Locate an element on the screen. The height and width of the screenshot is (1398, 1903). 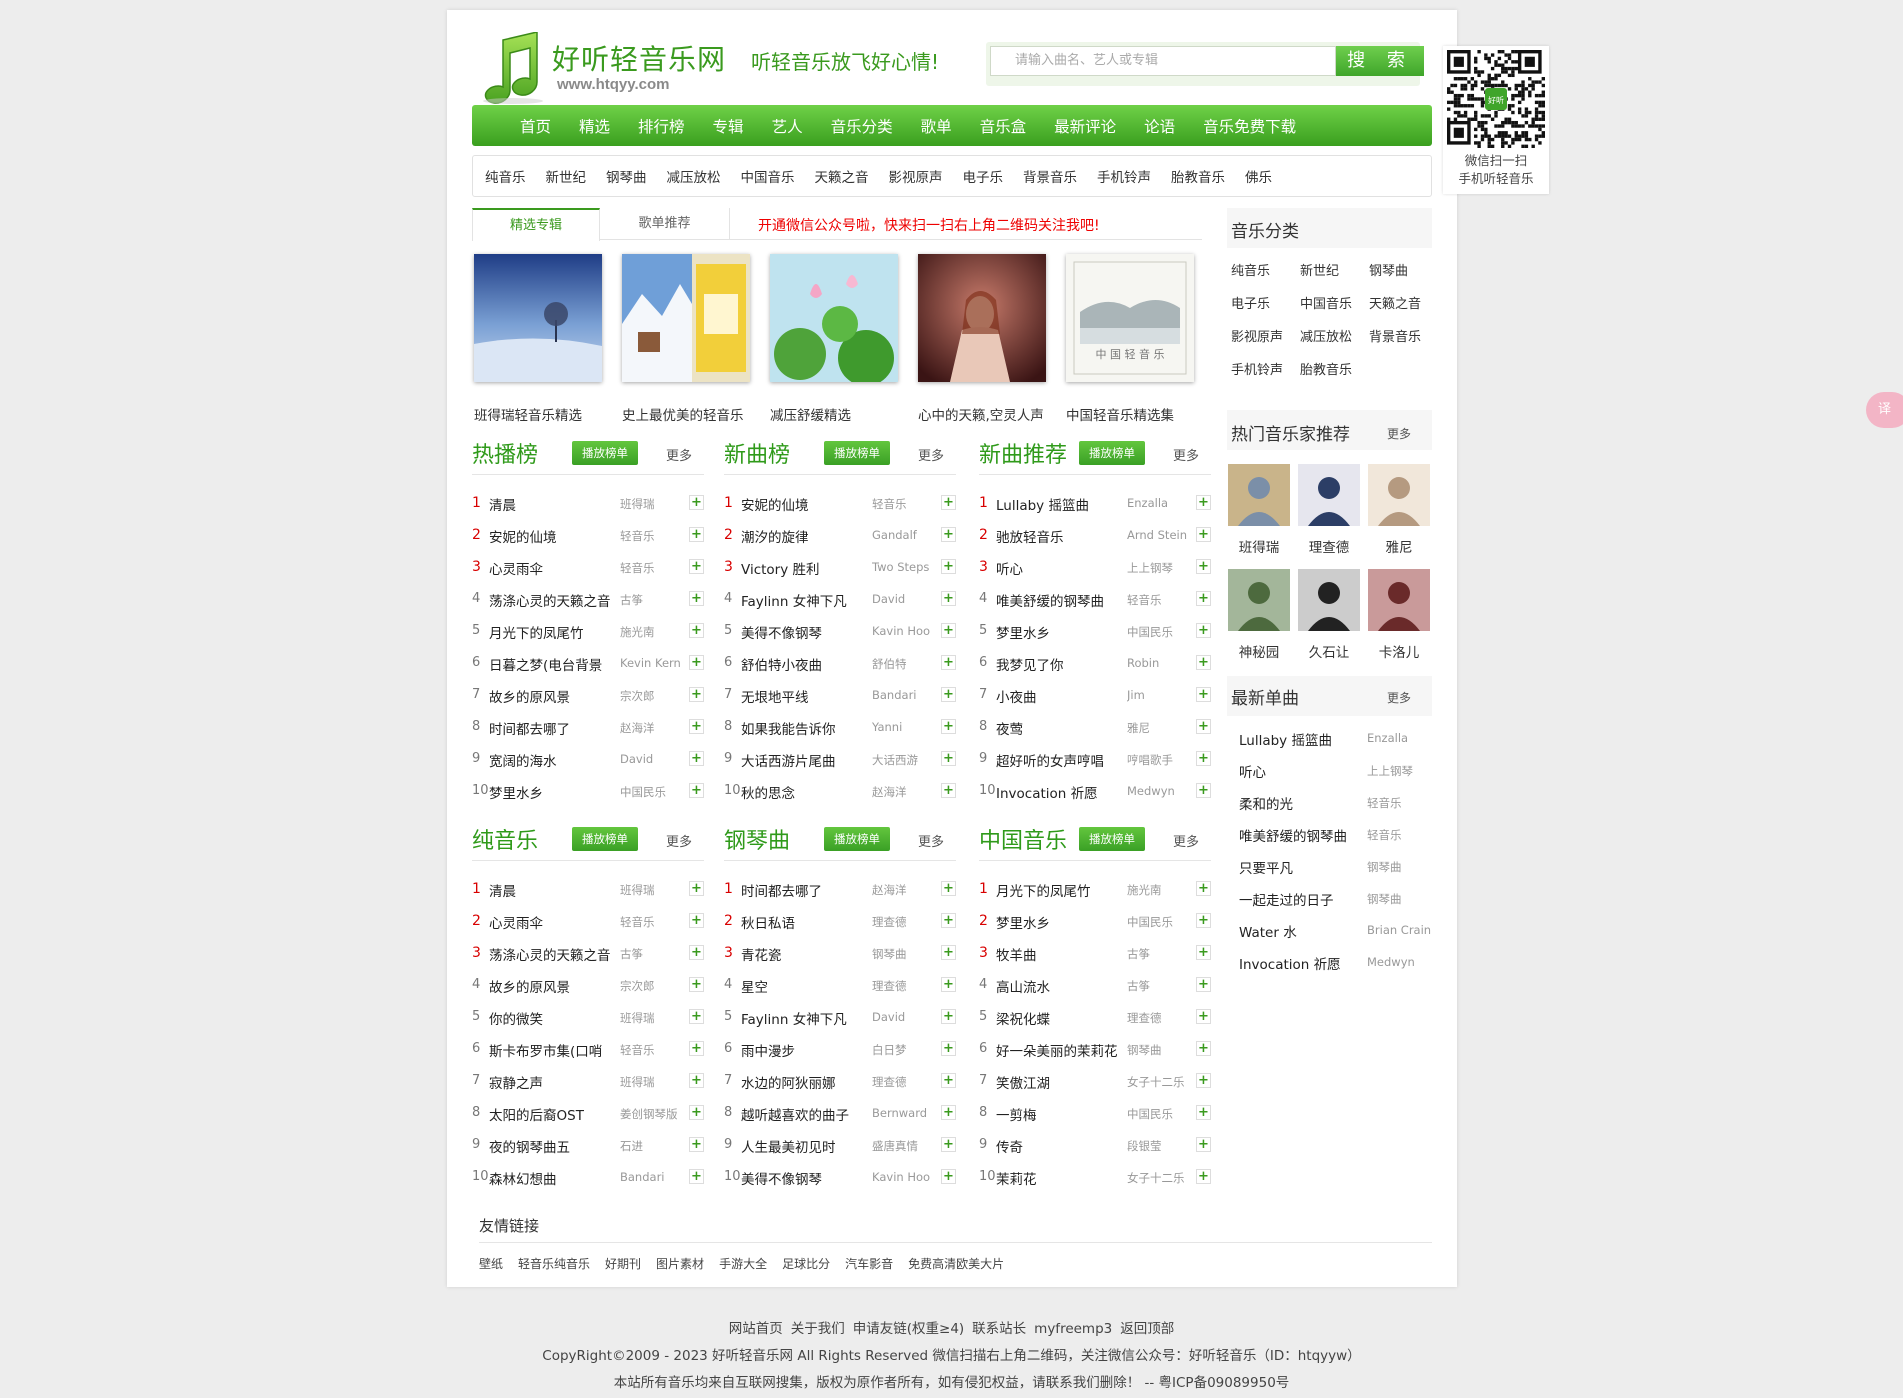
subnav-item: 背景音乐 is located at coordinates (1050, 176).